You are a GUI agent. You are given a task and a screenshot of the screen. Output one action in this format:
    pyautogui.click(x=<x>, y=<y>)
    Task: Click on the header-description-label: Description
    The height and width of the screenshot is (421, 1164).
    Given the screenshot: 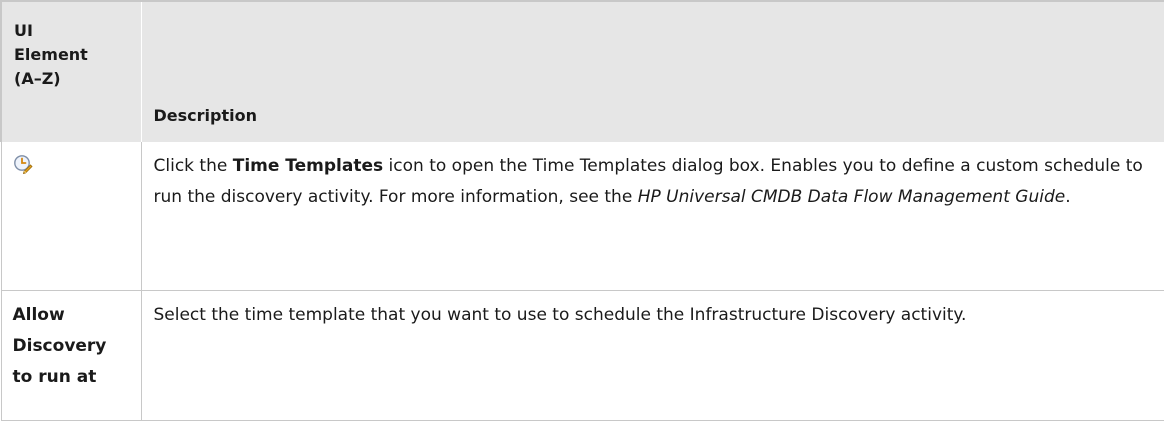 What is the action you would take?
    pyautogui.click(x=659, y=123)
    